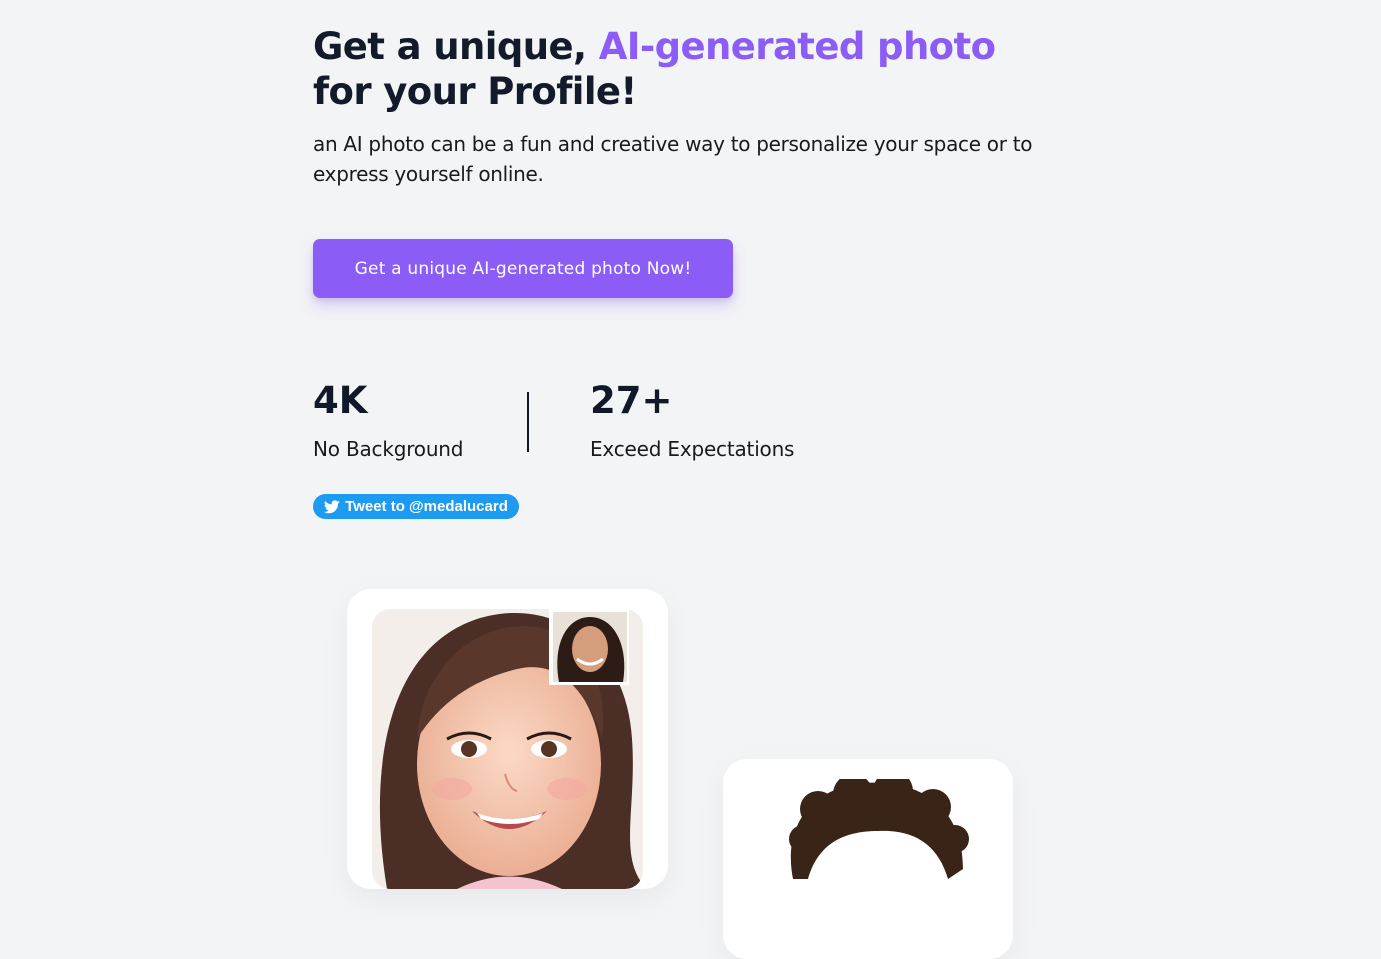 This screenshot has width=1381, height=959. I want to click on stat-expectations: 27+ Exceed Expectations, so click(692, 420).